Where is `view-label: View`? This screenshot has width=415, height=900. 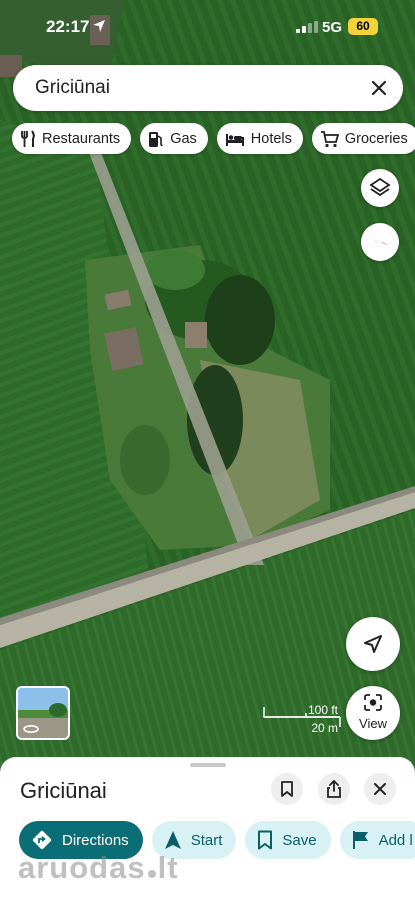 view-label: View is located at coordinates (373, 723).